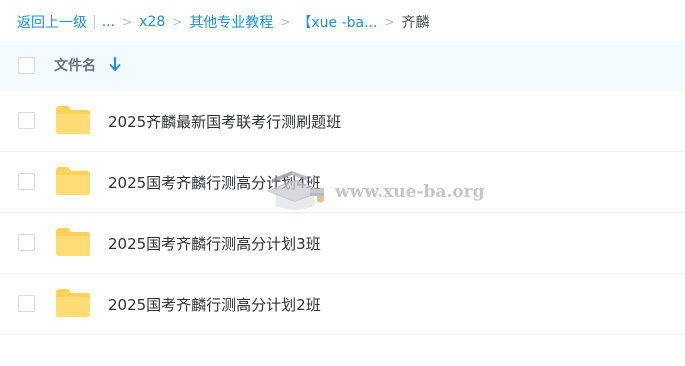 The width and height of the screenshot is (685, 366). I want to click on back-link: 返回上一级, so click(52, 22).